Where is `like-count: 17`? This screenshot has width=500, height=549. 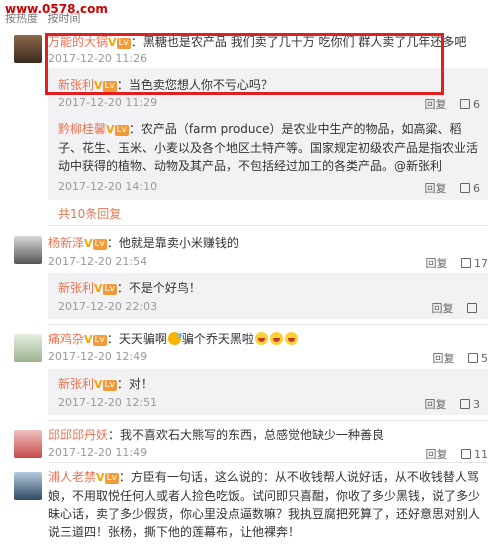
like-count: 17 is located at coordinates (481, 263).